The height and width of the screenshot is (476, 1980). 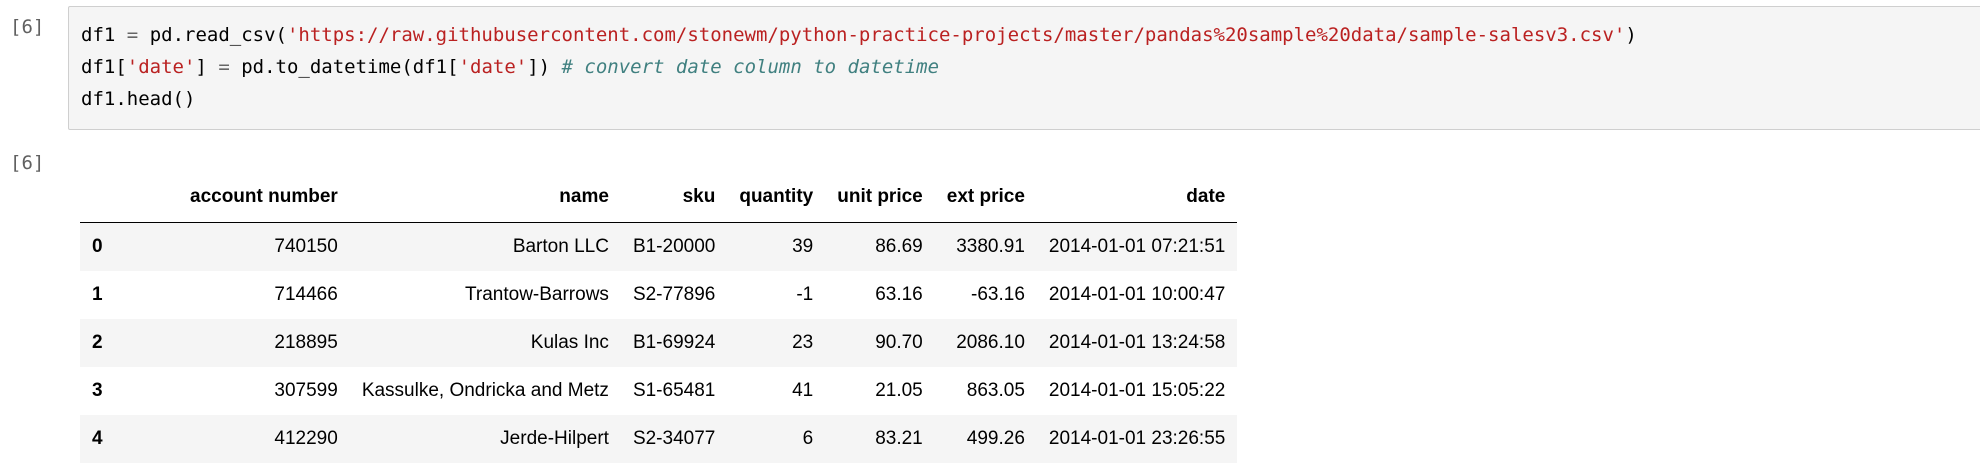 I want to click on cell-account-number: 412290, so click(x=306, y=438).